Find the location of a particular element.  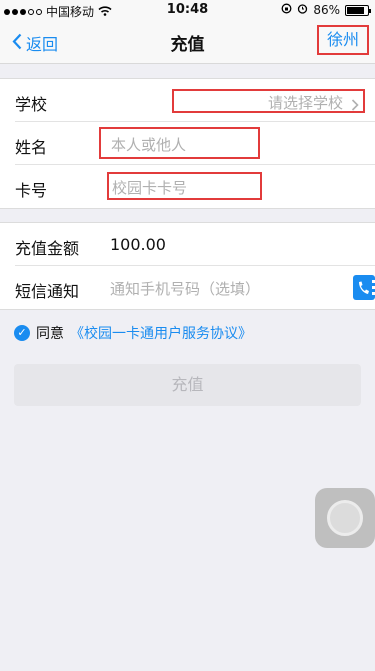

assistive-touch-icon is located at coordinates (345, 518).